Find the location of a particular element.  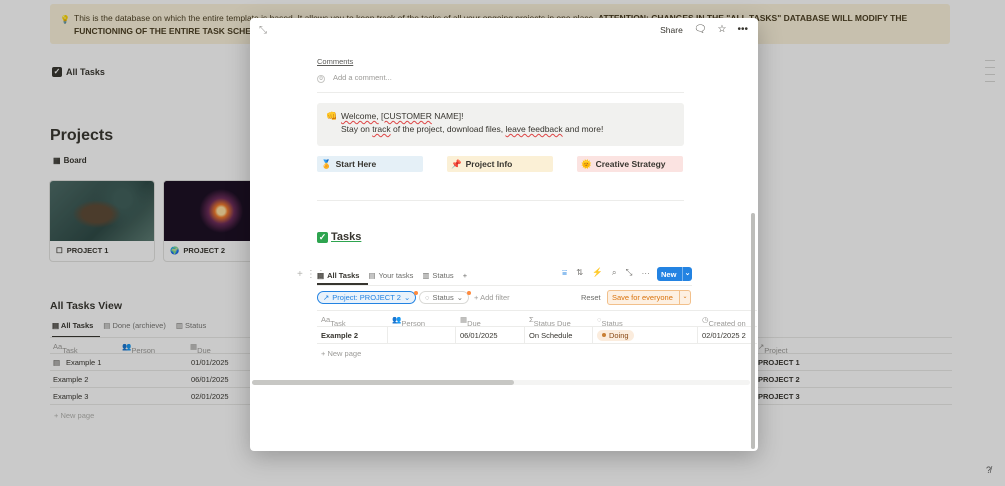

status-icon: ◌ is located at coordinates (427, 297).